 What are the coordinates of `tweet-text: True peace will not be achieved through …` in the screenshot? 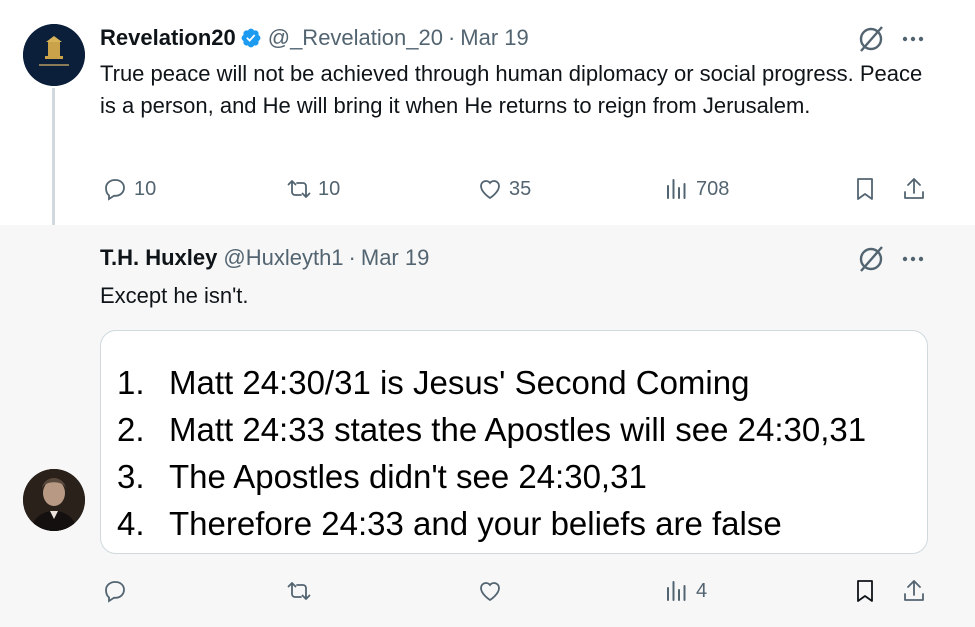 It's located at (511, 89).